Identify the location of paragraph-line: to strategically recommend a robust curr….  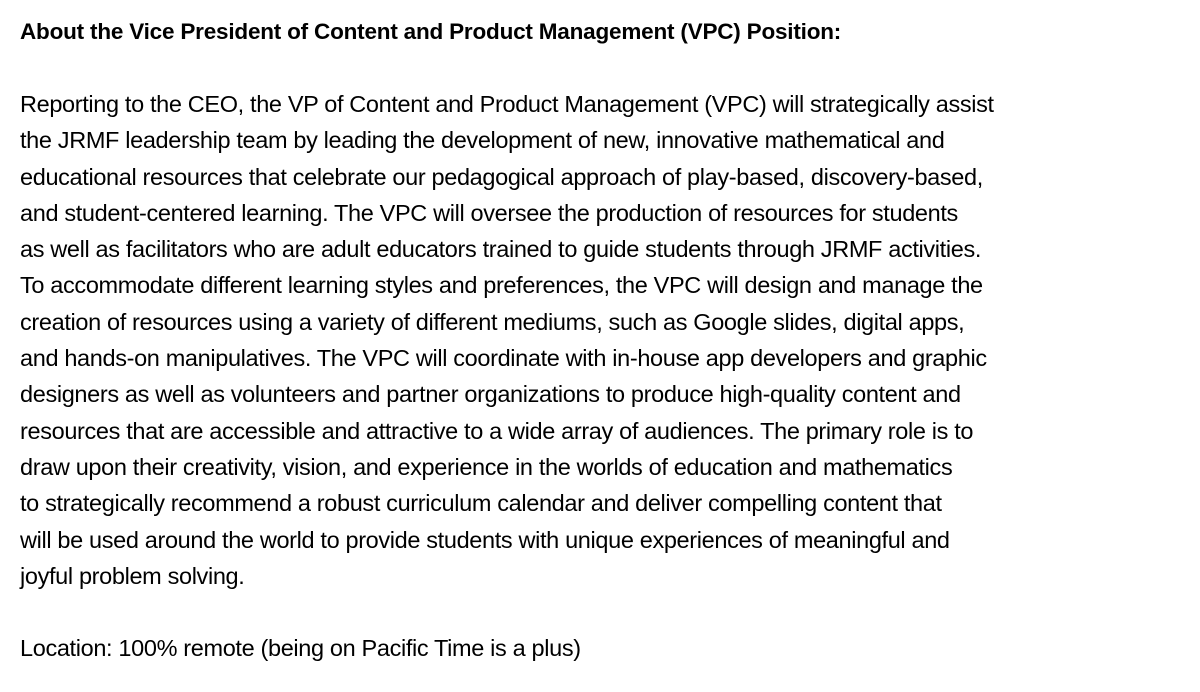
(481, 503).